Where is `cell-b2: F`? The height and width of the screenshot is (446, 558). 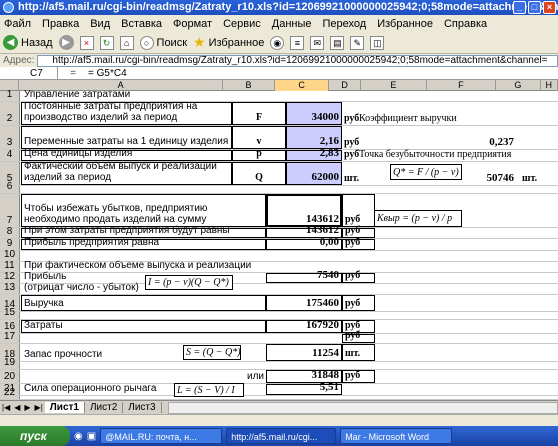
cell-b2: F is located at coordinates (259, 113).